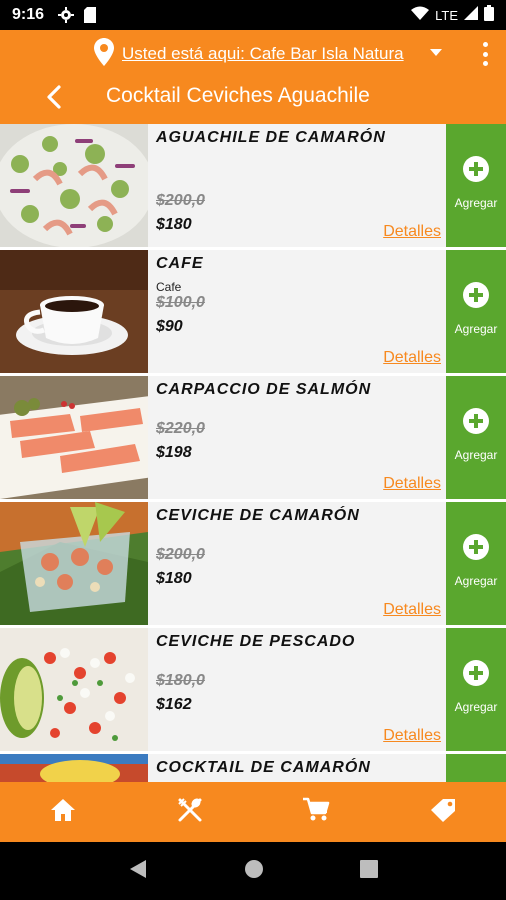 The image size is (506, 900). I want to click on system-recents-icon, so click(369, 871).